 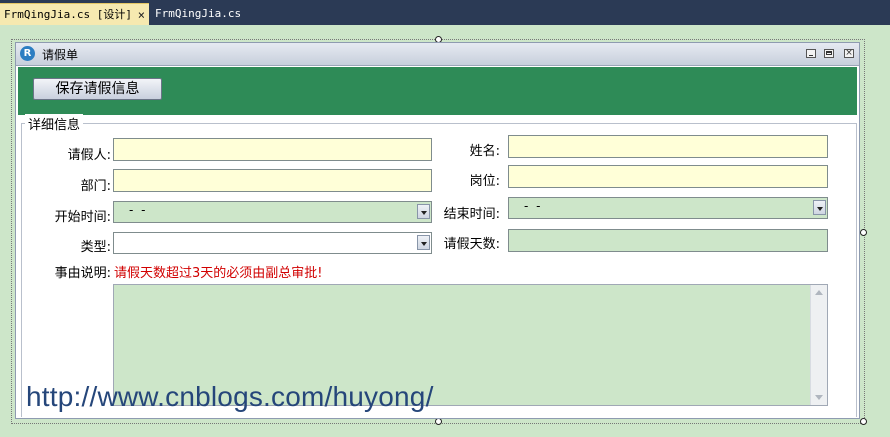 I want to click on reason-label: 事由说明:, so click(x=82, y=273).